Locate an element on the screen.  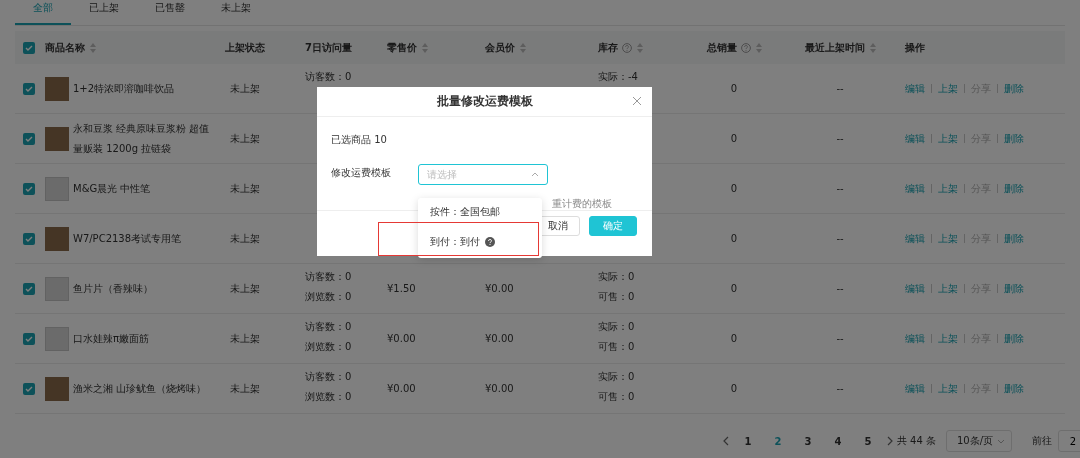
column-header: 7日访问量 is located at coordinates (328, 47).